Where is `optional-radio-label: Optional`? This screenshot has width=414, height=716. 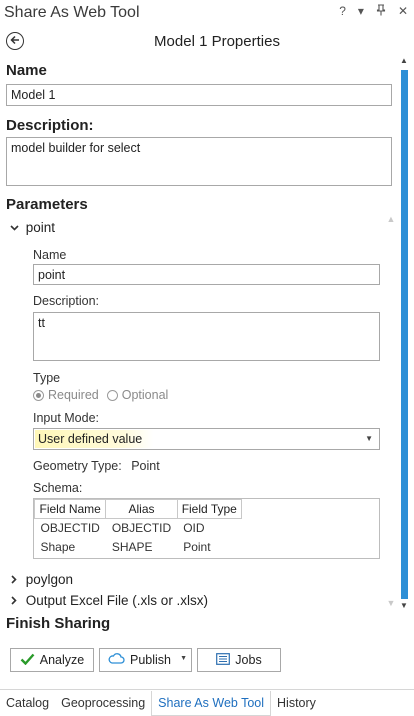 optional-radio-label: Optional is located at coordinates (145, 395).